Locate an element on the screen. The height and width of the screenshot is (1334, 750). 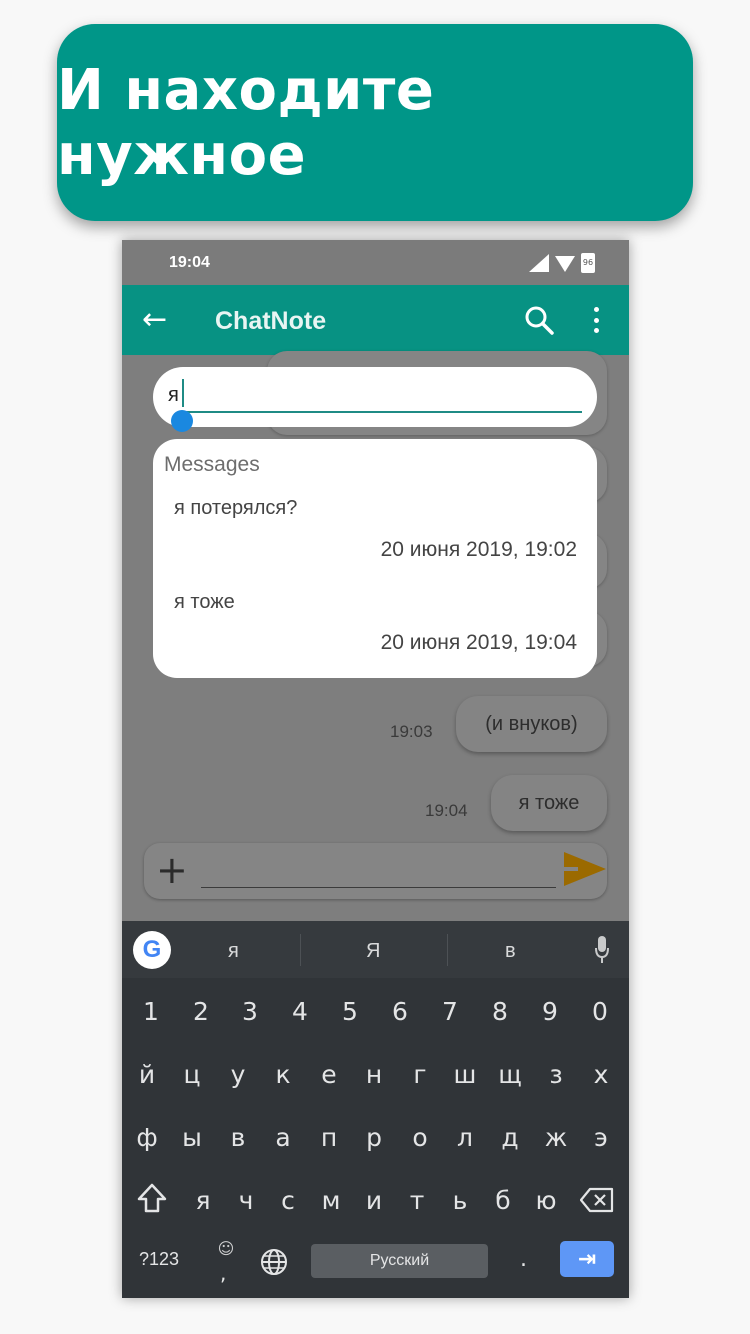
message-time: 19:03 is located at coordinates (411, 731).